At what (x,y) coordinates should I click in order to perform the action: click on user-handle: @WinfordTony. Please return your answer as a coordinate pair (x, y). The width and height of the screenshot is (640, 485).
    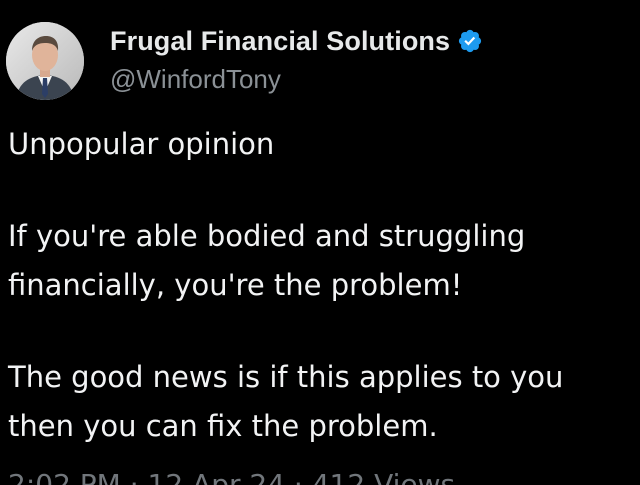
    Looking at the image, I should click on (370, 79).